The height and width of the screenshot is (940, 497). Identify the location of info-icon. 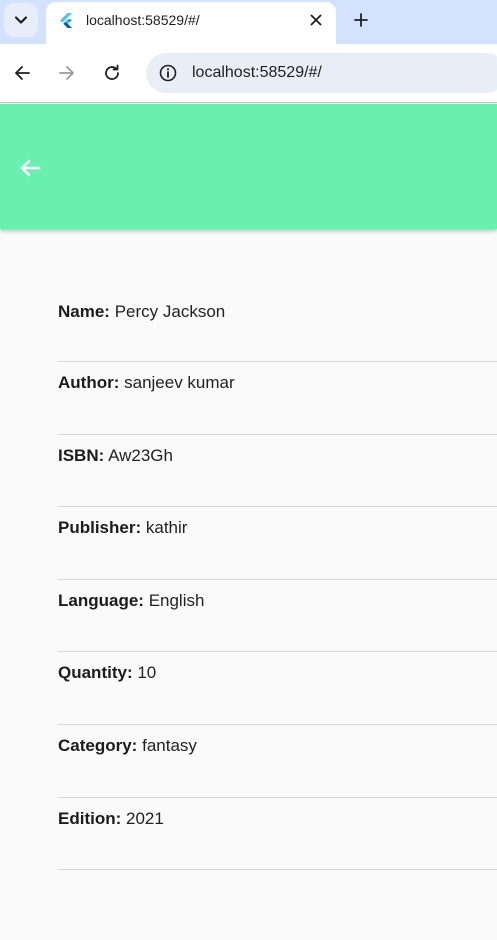
(168, 73).